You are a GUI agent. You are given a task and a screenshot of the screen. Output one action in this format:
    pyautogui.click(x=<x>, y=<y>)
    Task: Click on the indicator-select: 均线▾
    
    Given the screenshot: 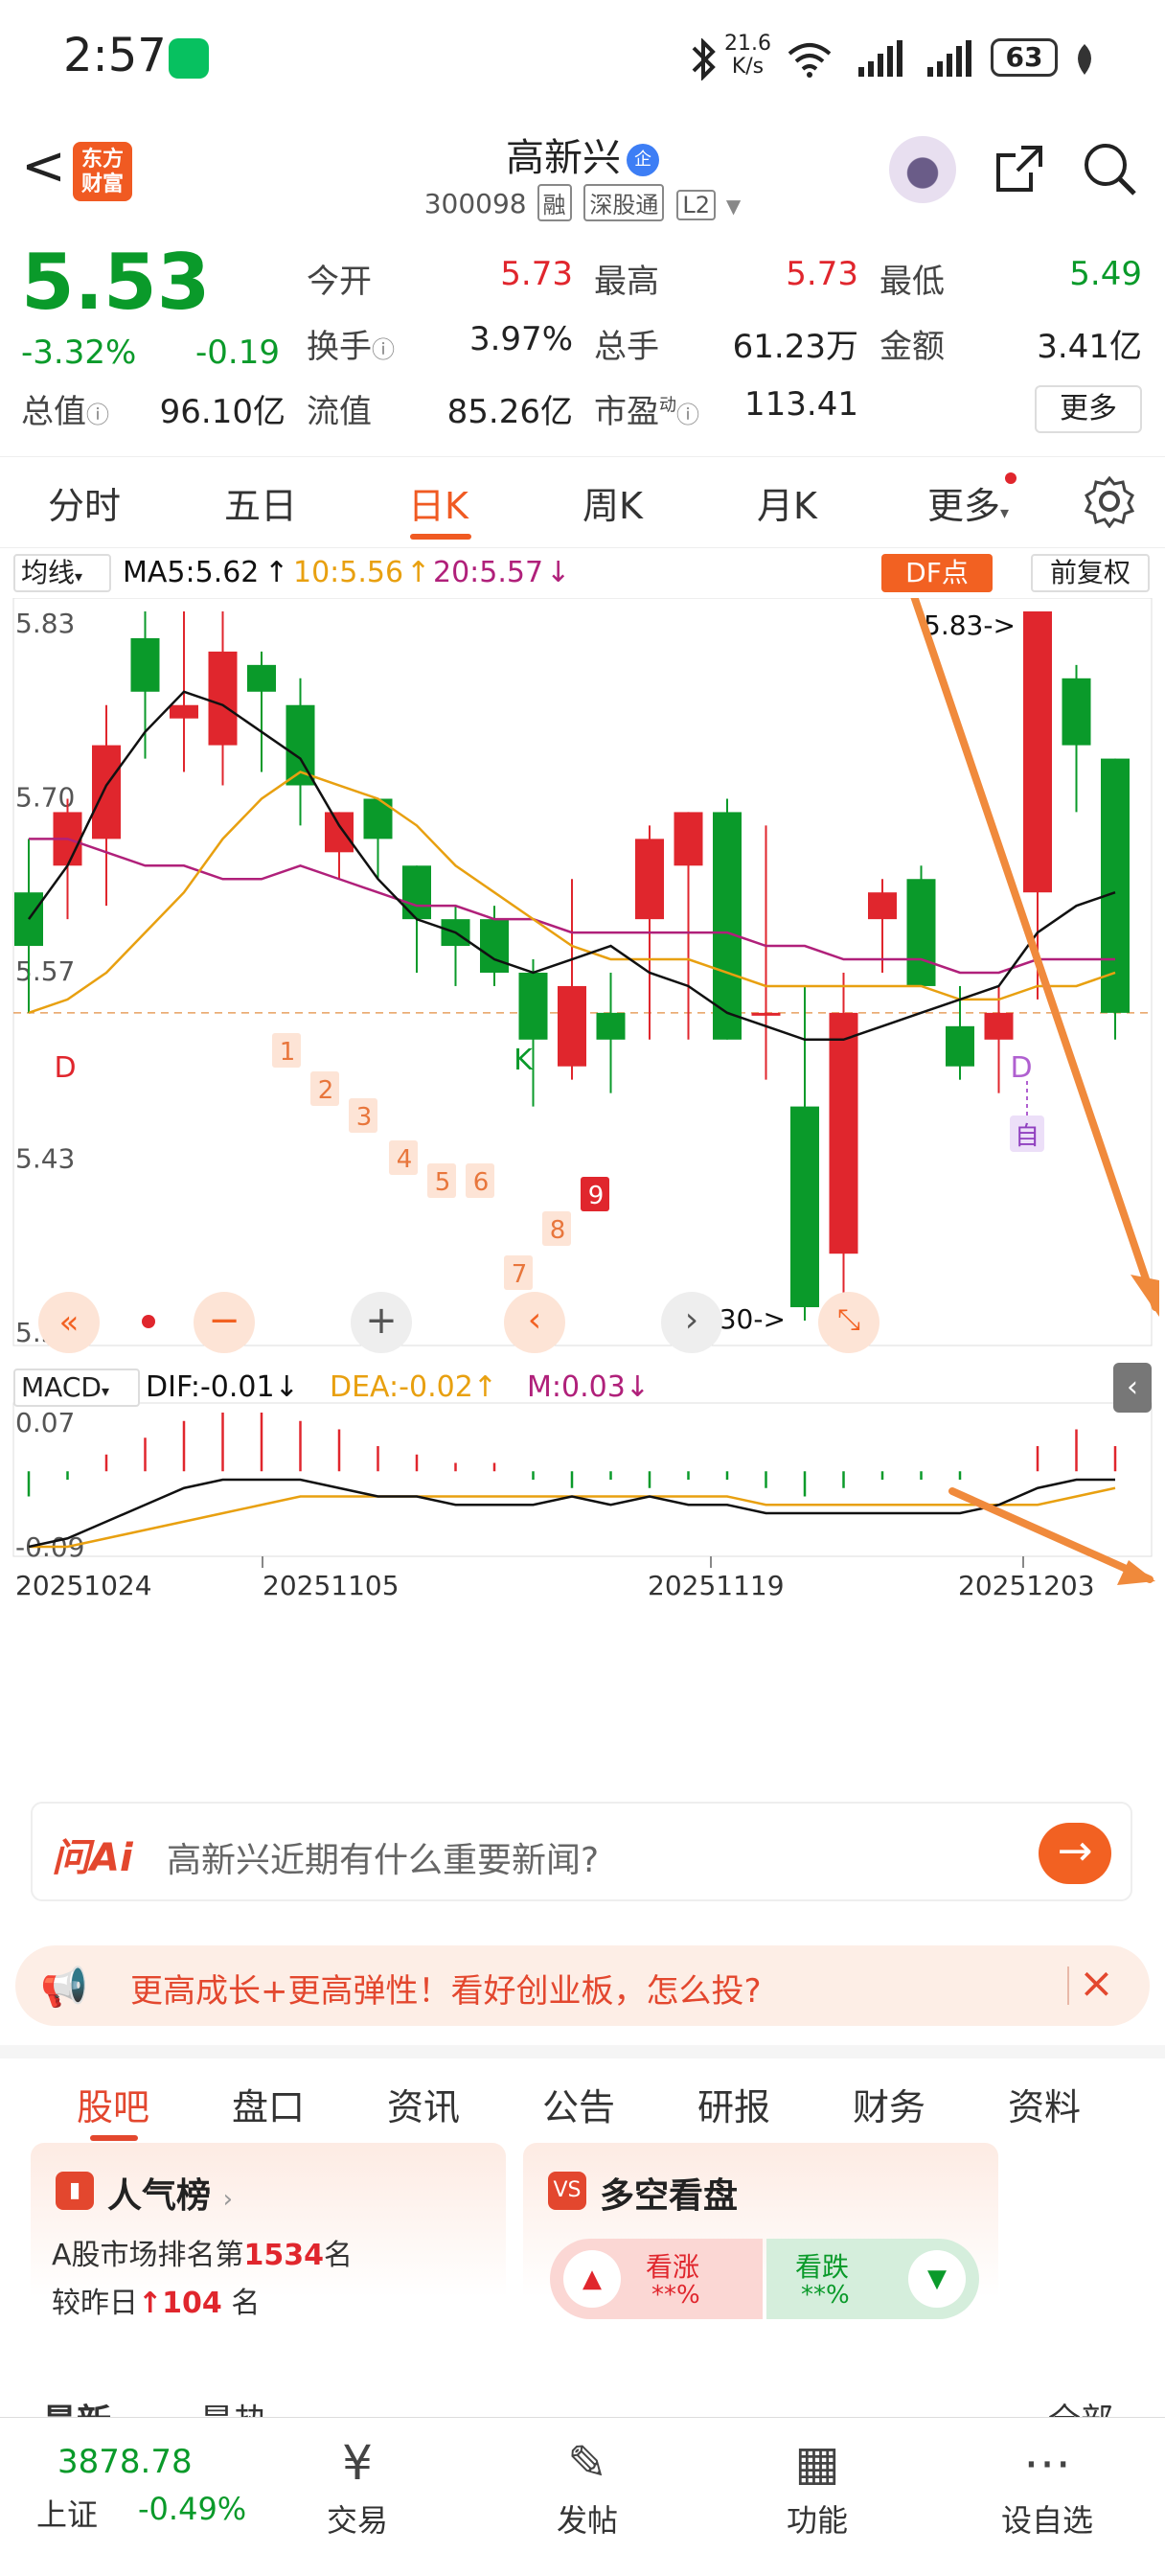 What is the action you would take?
    pyautogui.click(x=62, y=573)
    